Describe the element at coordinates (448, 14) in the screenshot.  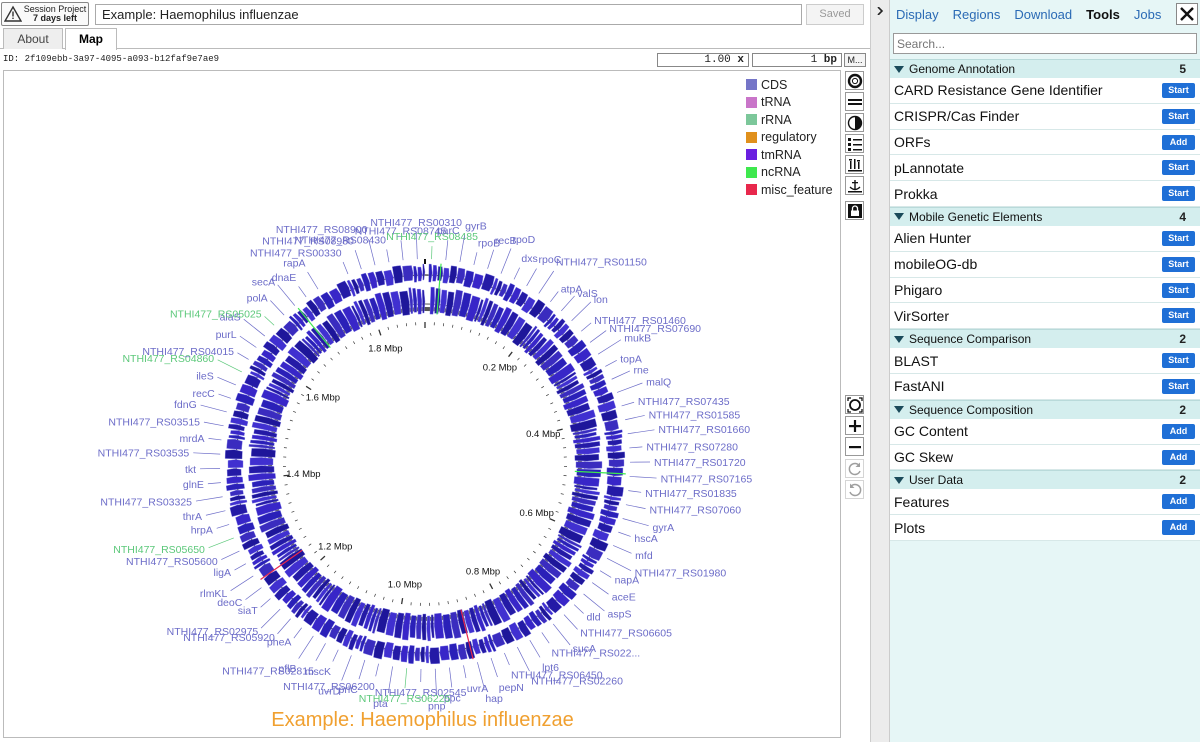
I see `map-title-input` at that location.